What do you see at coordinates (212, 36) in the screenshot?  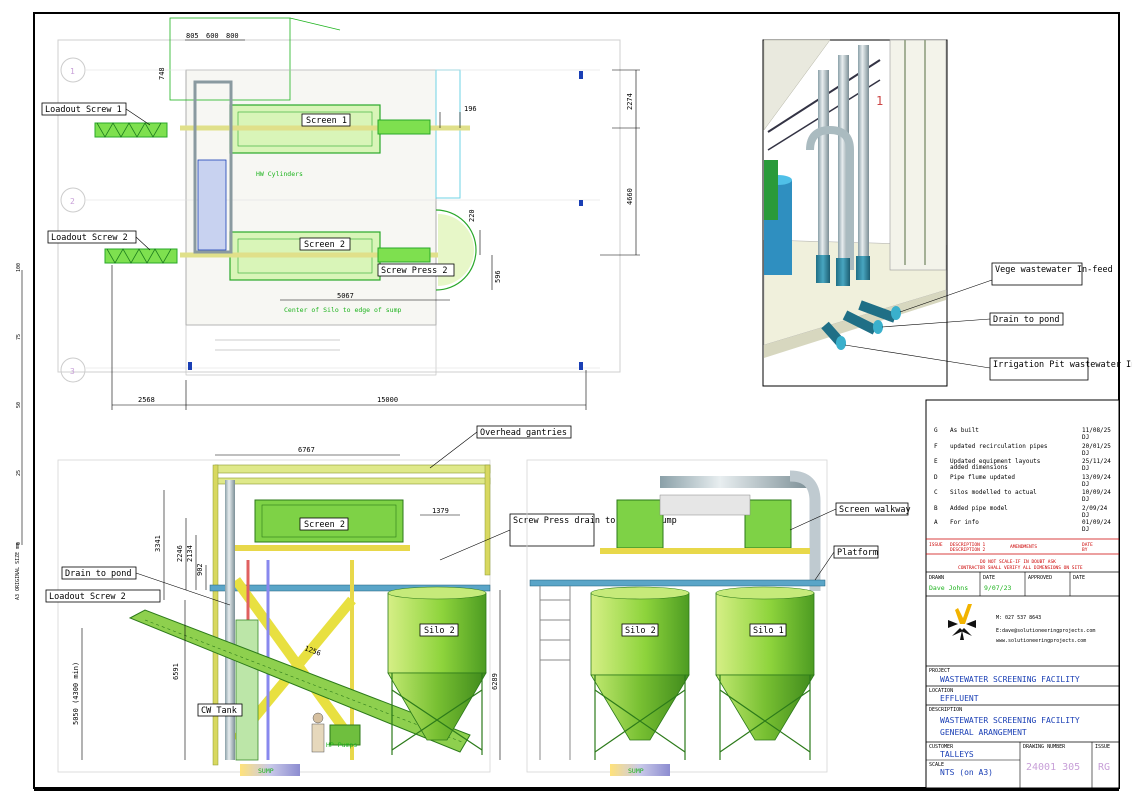 I see `dim-600: 600` at bounding box center [212, 36].